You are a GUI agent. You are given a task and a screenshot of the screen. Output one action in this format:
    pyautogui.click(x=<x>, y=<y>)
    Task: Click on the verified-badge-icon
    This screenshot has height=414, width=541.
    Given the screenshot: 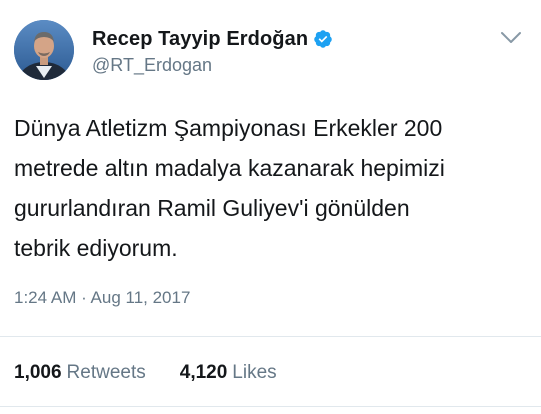 What is the action you would take?
    pyautogui.click(x=323, y=39)
    